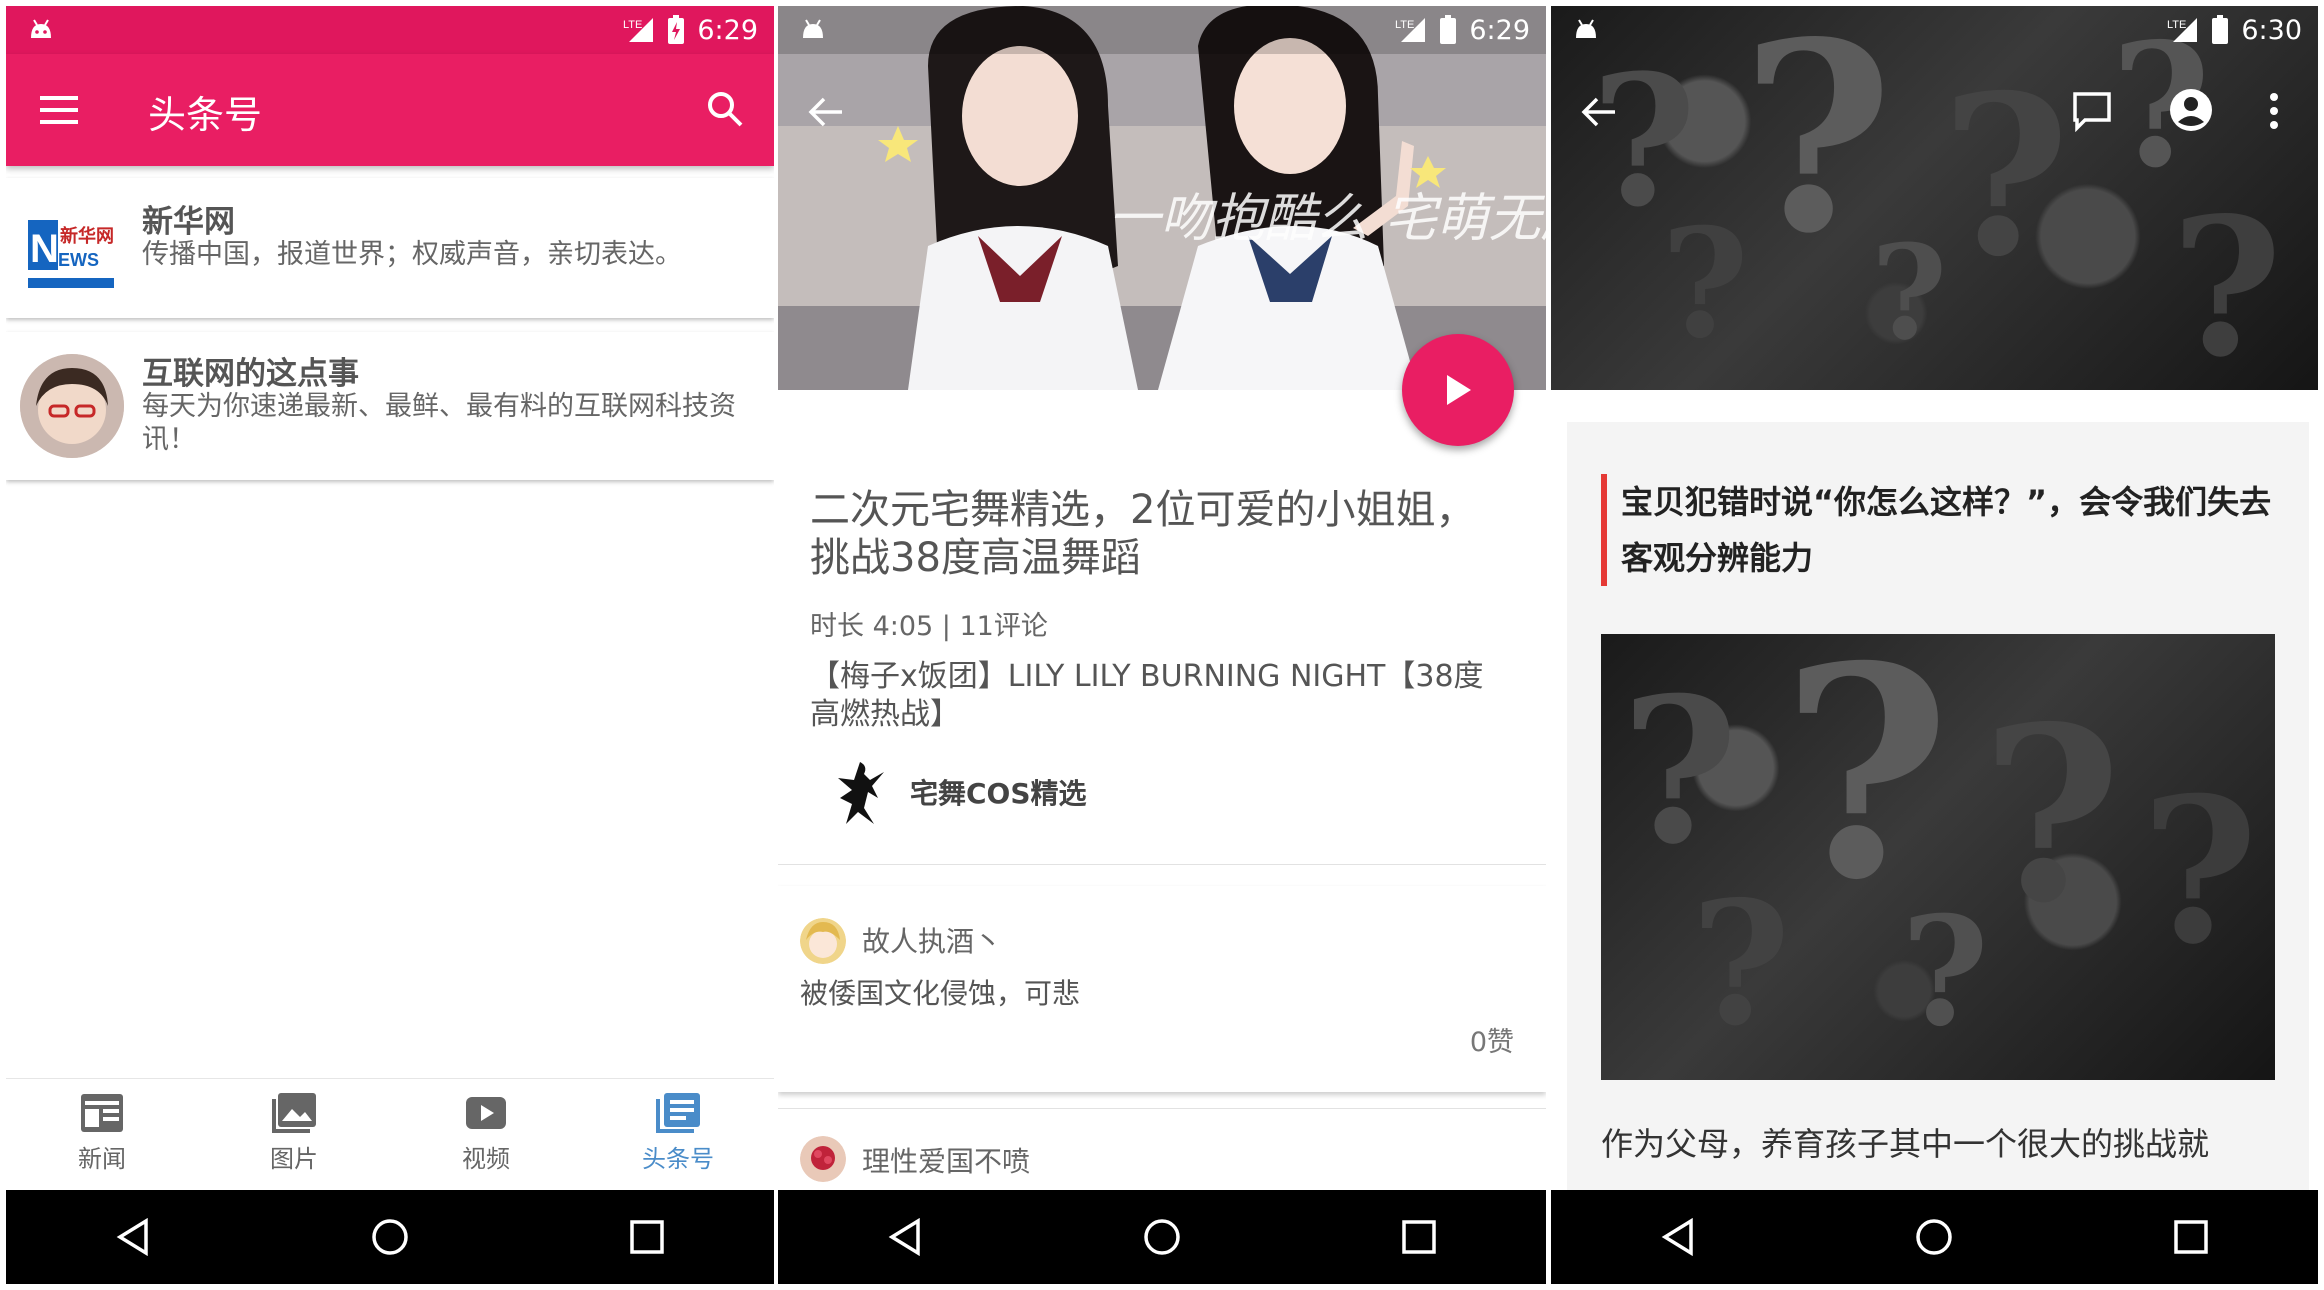  I want to click on video-title: 二次元宅舞精选，2位可爱的小姐姐，挑战38度高温舞蹈, so click(1143, 534).